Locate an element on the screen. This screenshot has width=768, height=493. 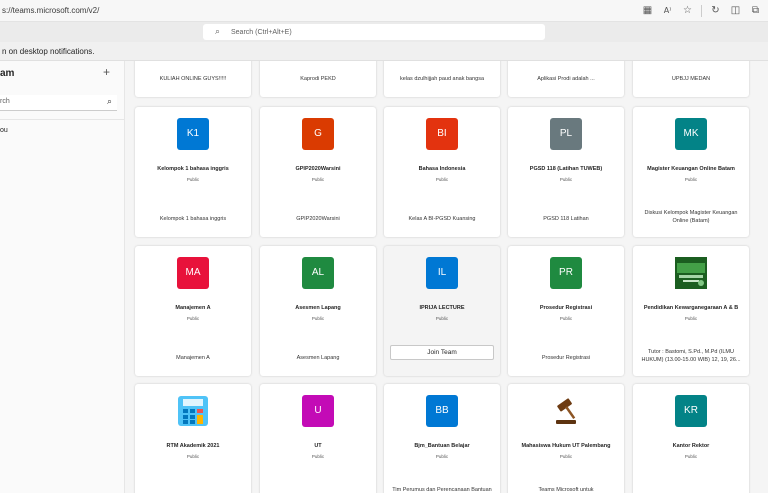
team-description: Manajemen A is located at coordinates (193, 358).